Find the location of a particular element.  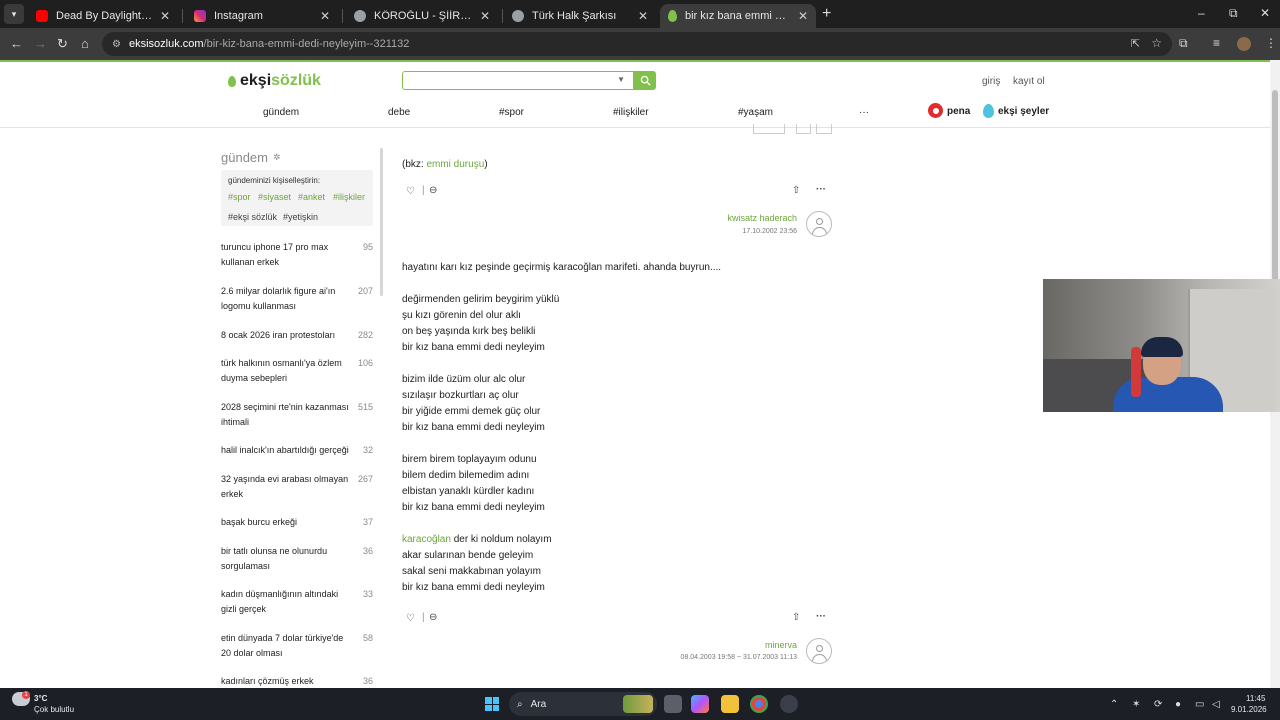

nav-yasam: #yaşam is located at coordinates (755, 112).